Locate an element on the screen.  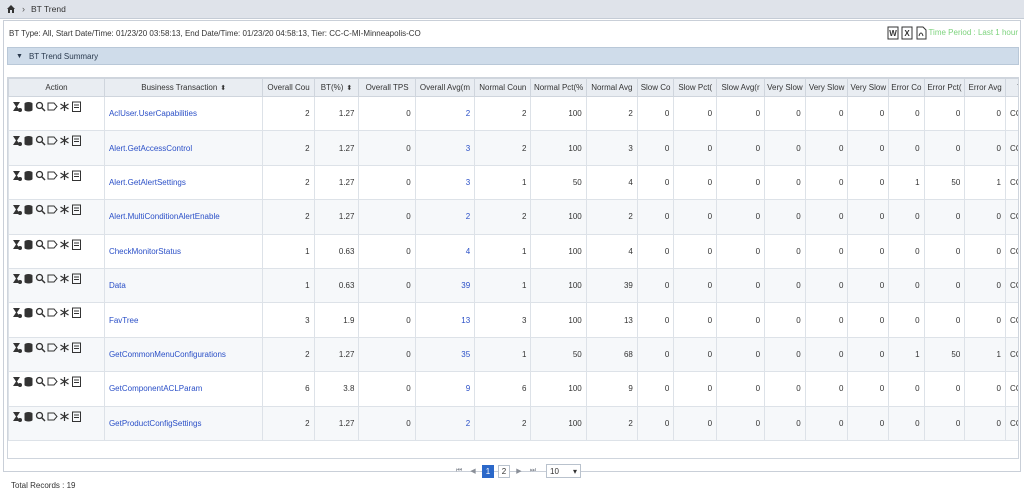
metric-cell: 4 is located at coordinates (445, 251).